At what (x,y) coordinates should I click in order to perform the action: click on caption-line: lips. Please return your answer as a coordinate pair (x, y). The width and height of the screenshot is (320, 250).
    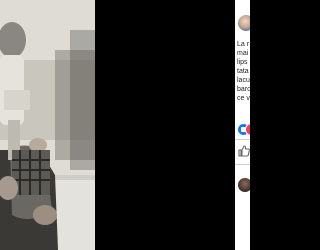
    Looking at the image, I should click on (242, 62).